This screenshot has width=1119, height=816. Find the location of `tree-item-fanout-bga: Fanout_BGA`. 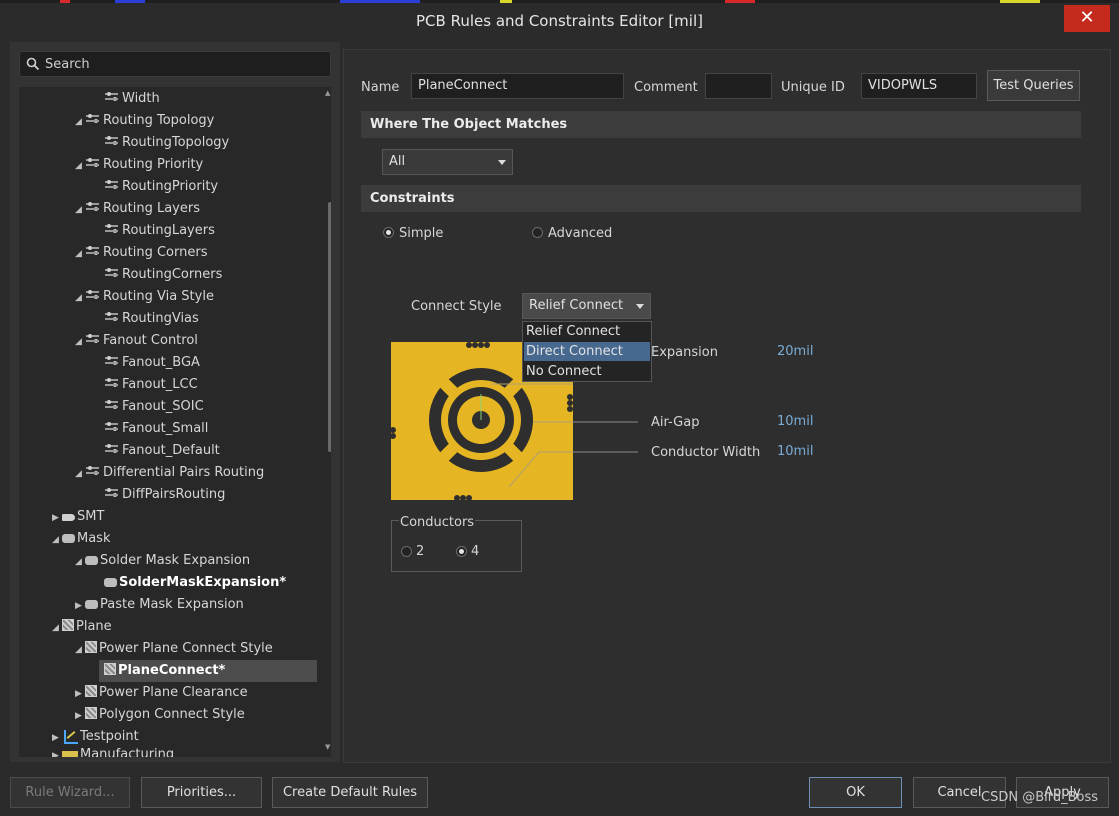

tree-item-fanout-bga: Fanout_BGA is located at coordinates (152, 363).